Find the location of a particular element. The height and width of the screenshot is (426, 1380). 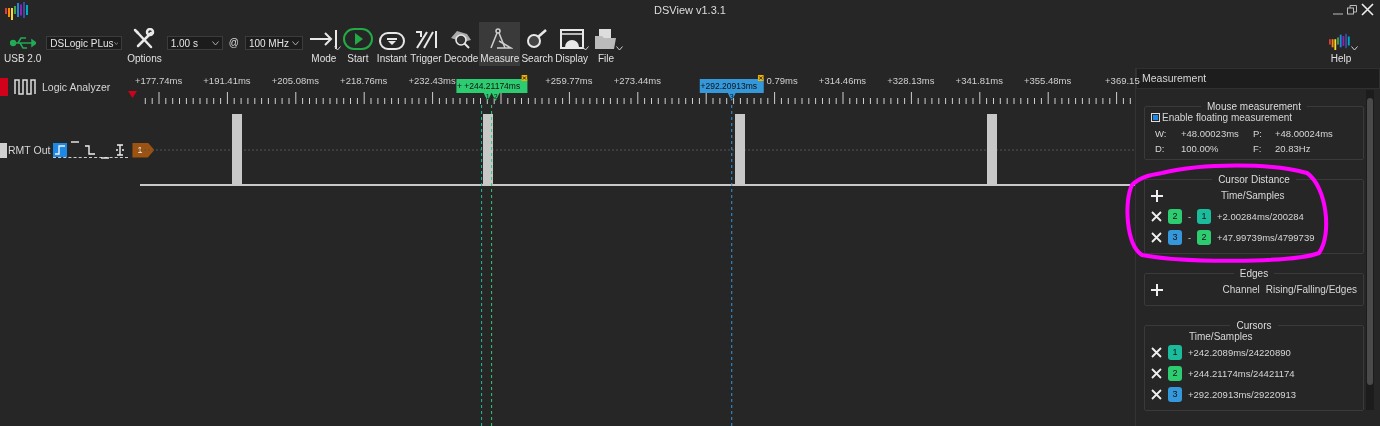

plus-icon is located at coordinates (1157, 195).